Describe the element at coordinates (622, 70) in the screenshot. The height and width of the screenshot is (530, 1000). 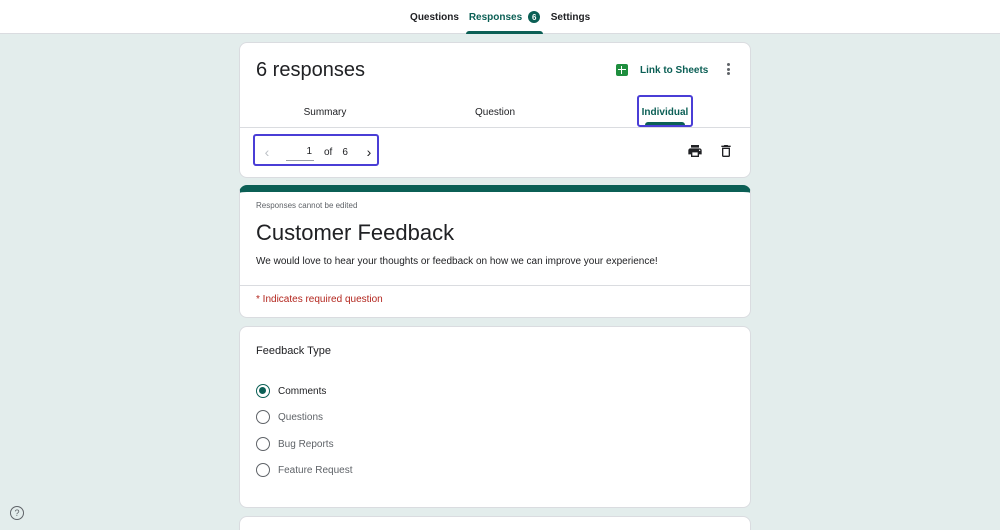
I see `sheets-icon` at that location.